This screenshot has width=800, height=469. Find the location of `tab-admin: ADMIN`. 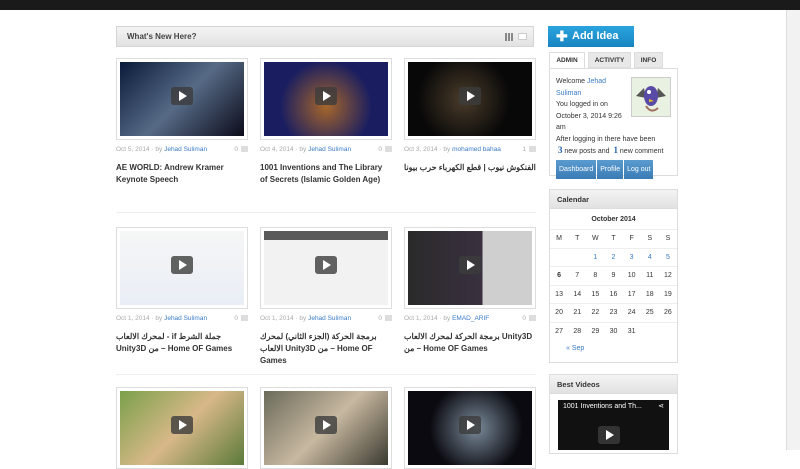

tab-admin: ADMIN is located at coordinates (567, 60).